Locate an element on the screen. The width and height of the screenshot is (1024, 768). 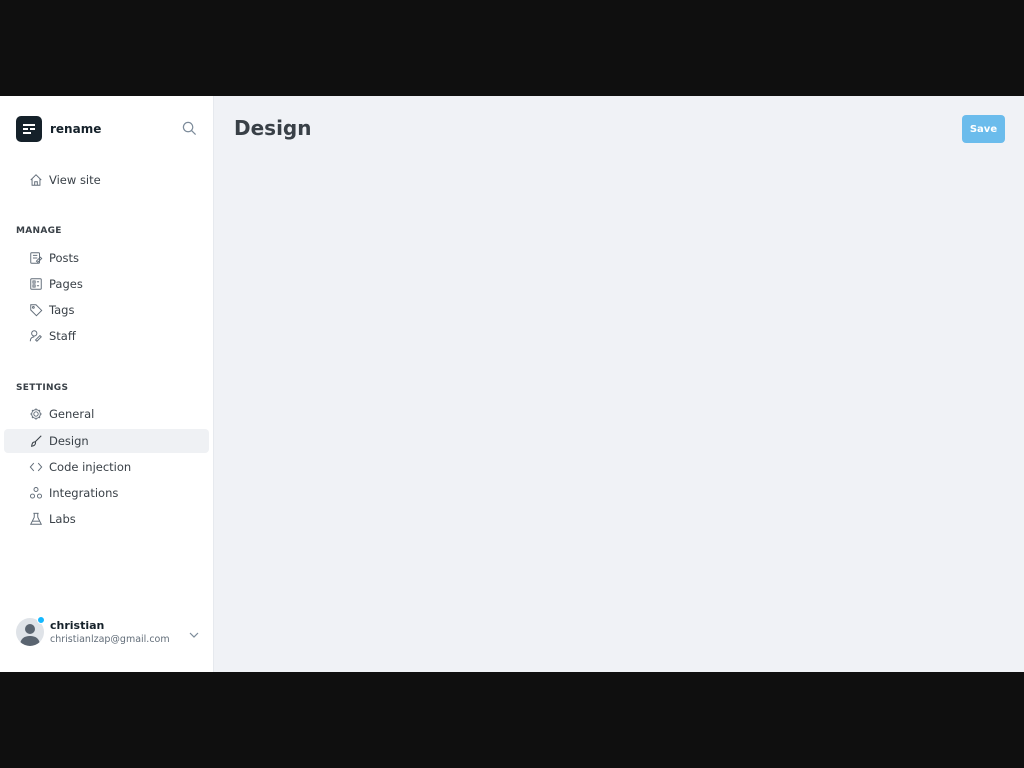
sidebar-item-label: Integrations is located at coordinates (84, 493).